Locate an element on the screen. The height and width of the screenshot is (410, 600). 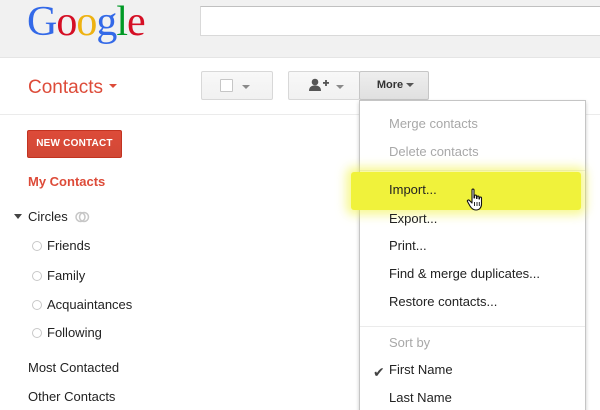
more-button-label: More is located at coordinates (390, 85).